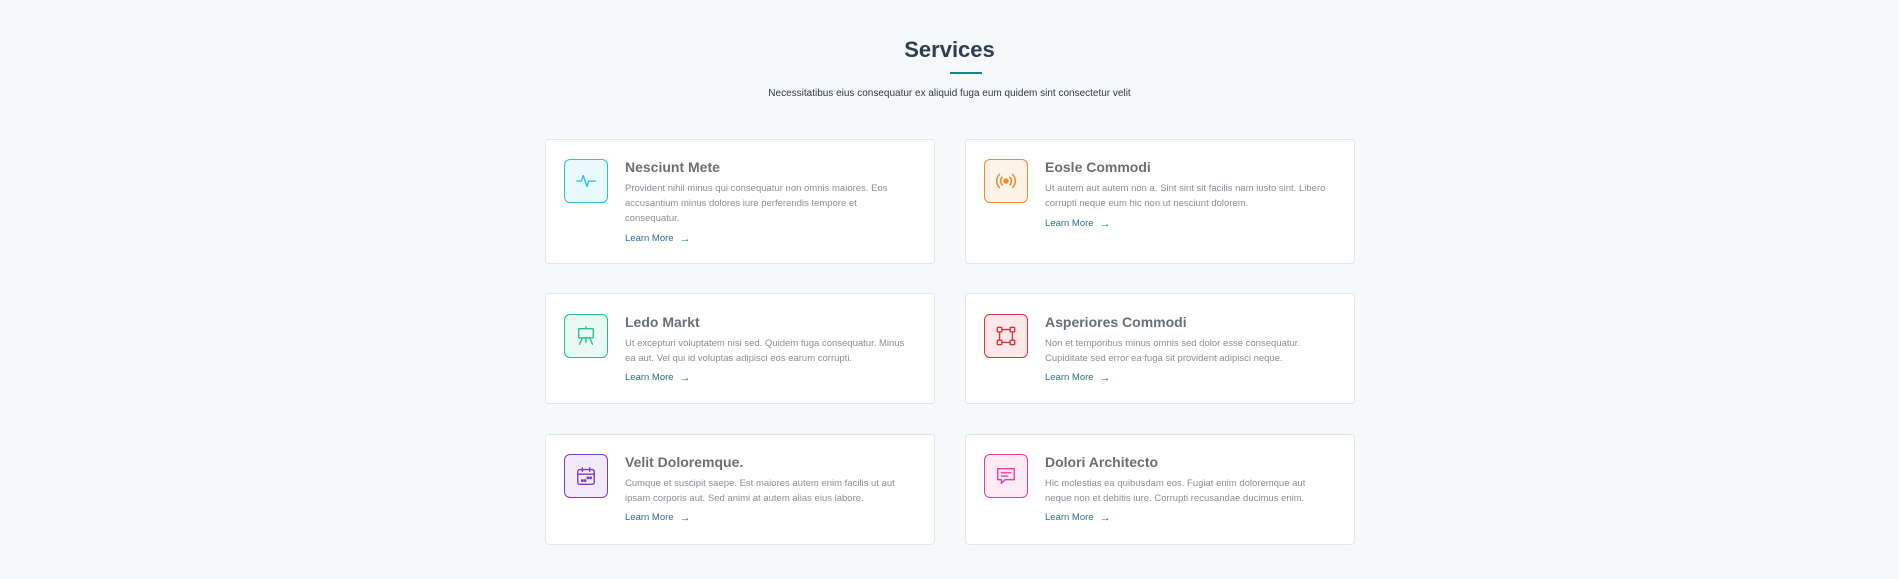  Describe the element at coordinates (672, 167) in the screenshot. I see `card-title: Nesciunt Mete` at that location.